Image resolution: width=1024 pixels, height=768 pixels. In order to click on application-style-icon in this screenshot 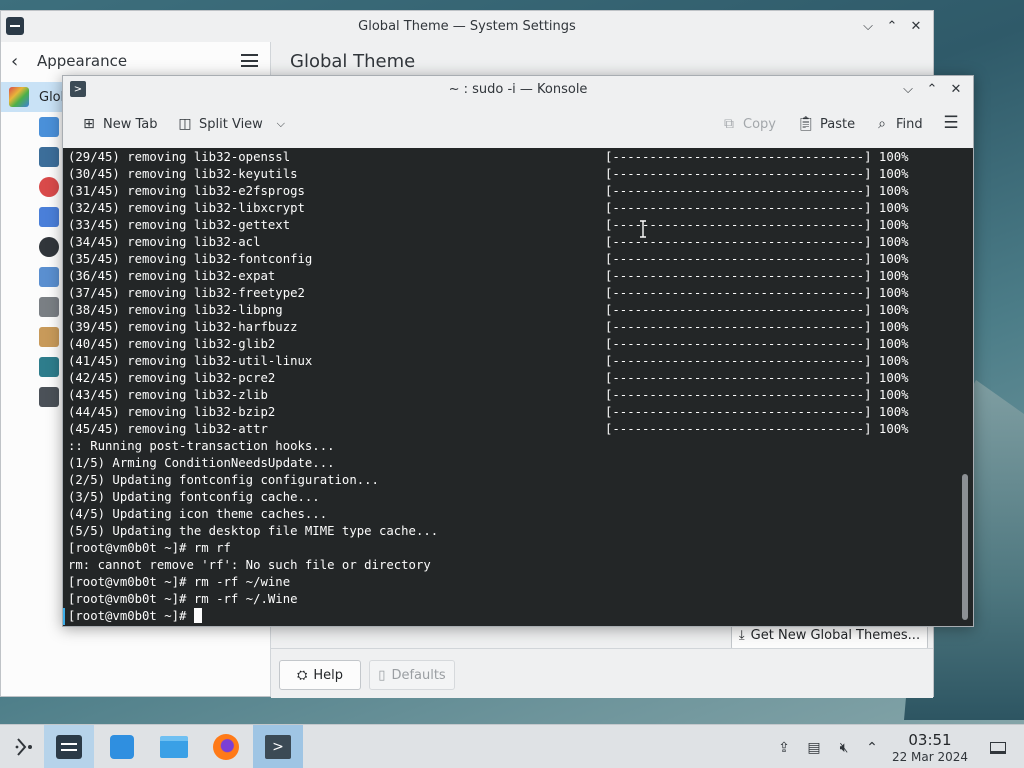, I will do `click(49, 157)`.